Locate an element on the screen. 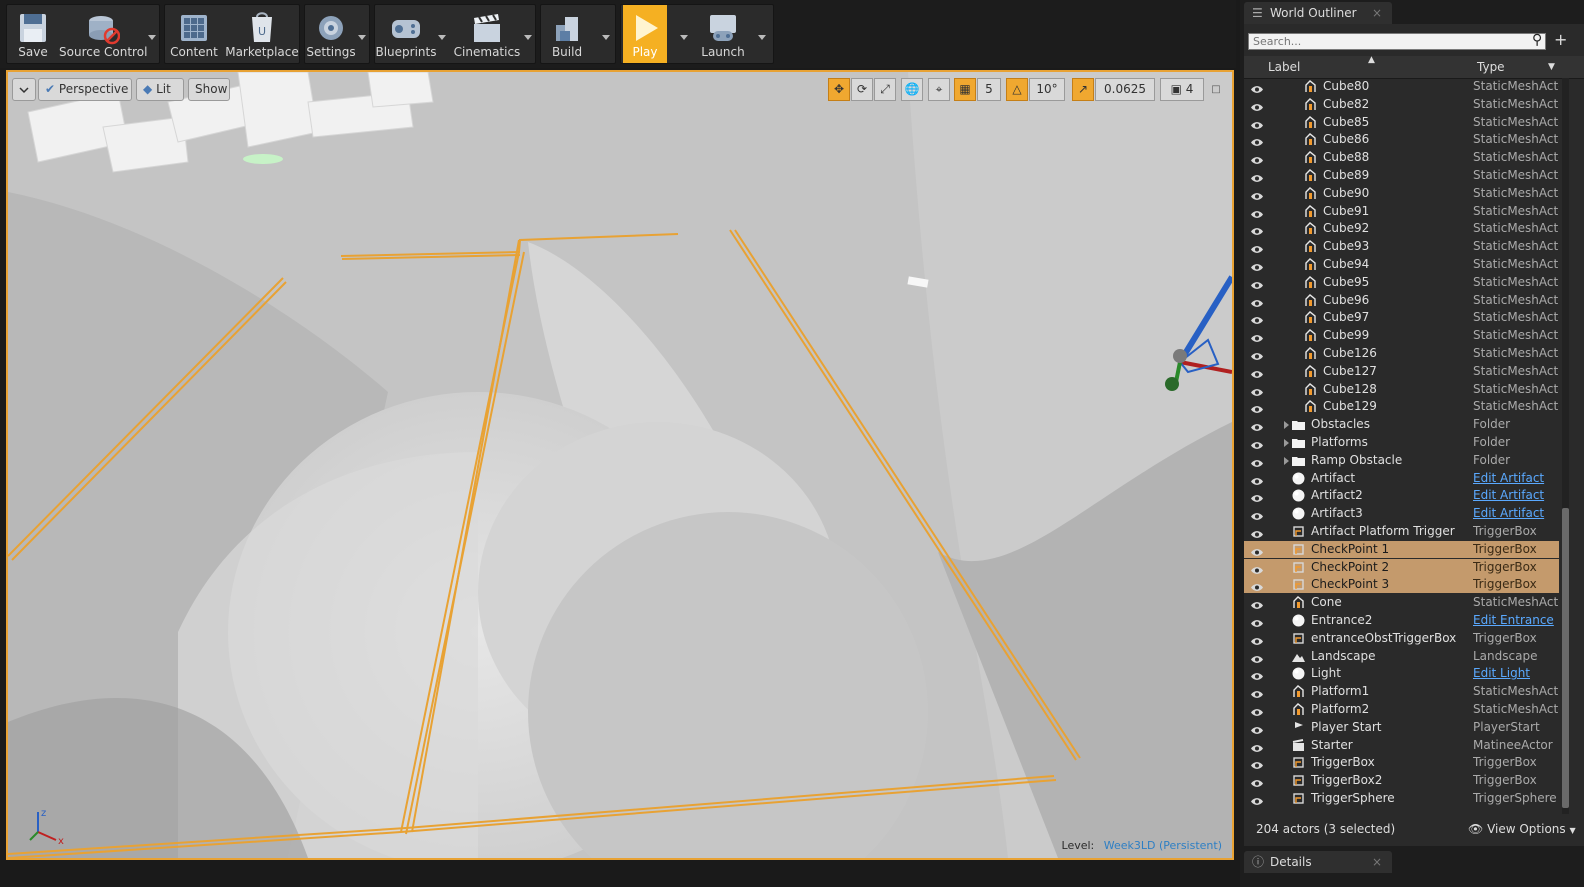 The width and height of the screenshot is (1584, 887). outliner-row: TriggerBox TriggerBox is located at coordinates (1401, 762).